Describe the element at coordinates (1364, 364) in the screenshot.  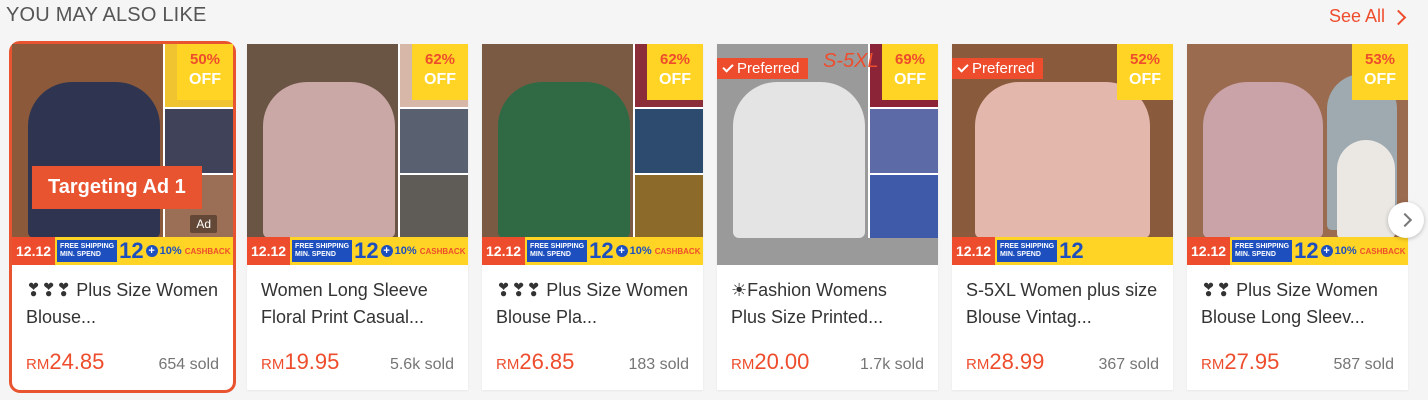
I see `sold-count: 587 sold` at that location.